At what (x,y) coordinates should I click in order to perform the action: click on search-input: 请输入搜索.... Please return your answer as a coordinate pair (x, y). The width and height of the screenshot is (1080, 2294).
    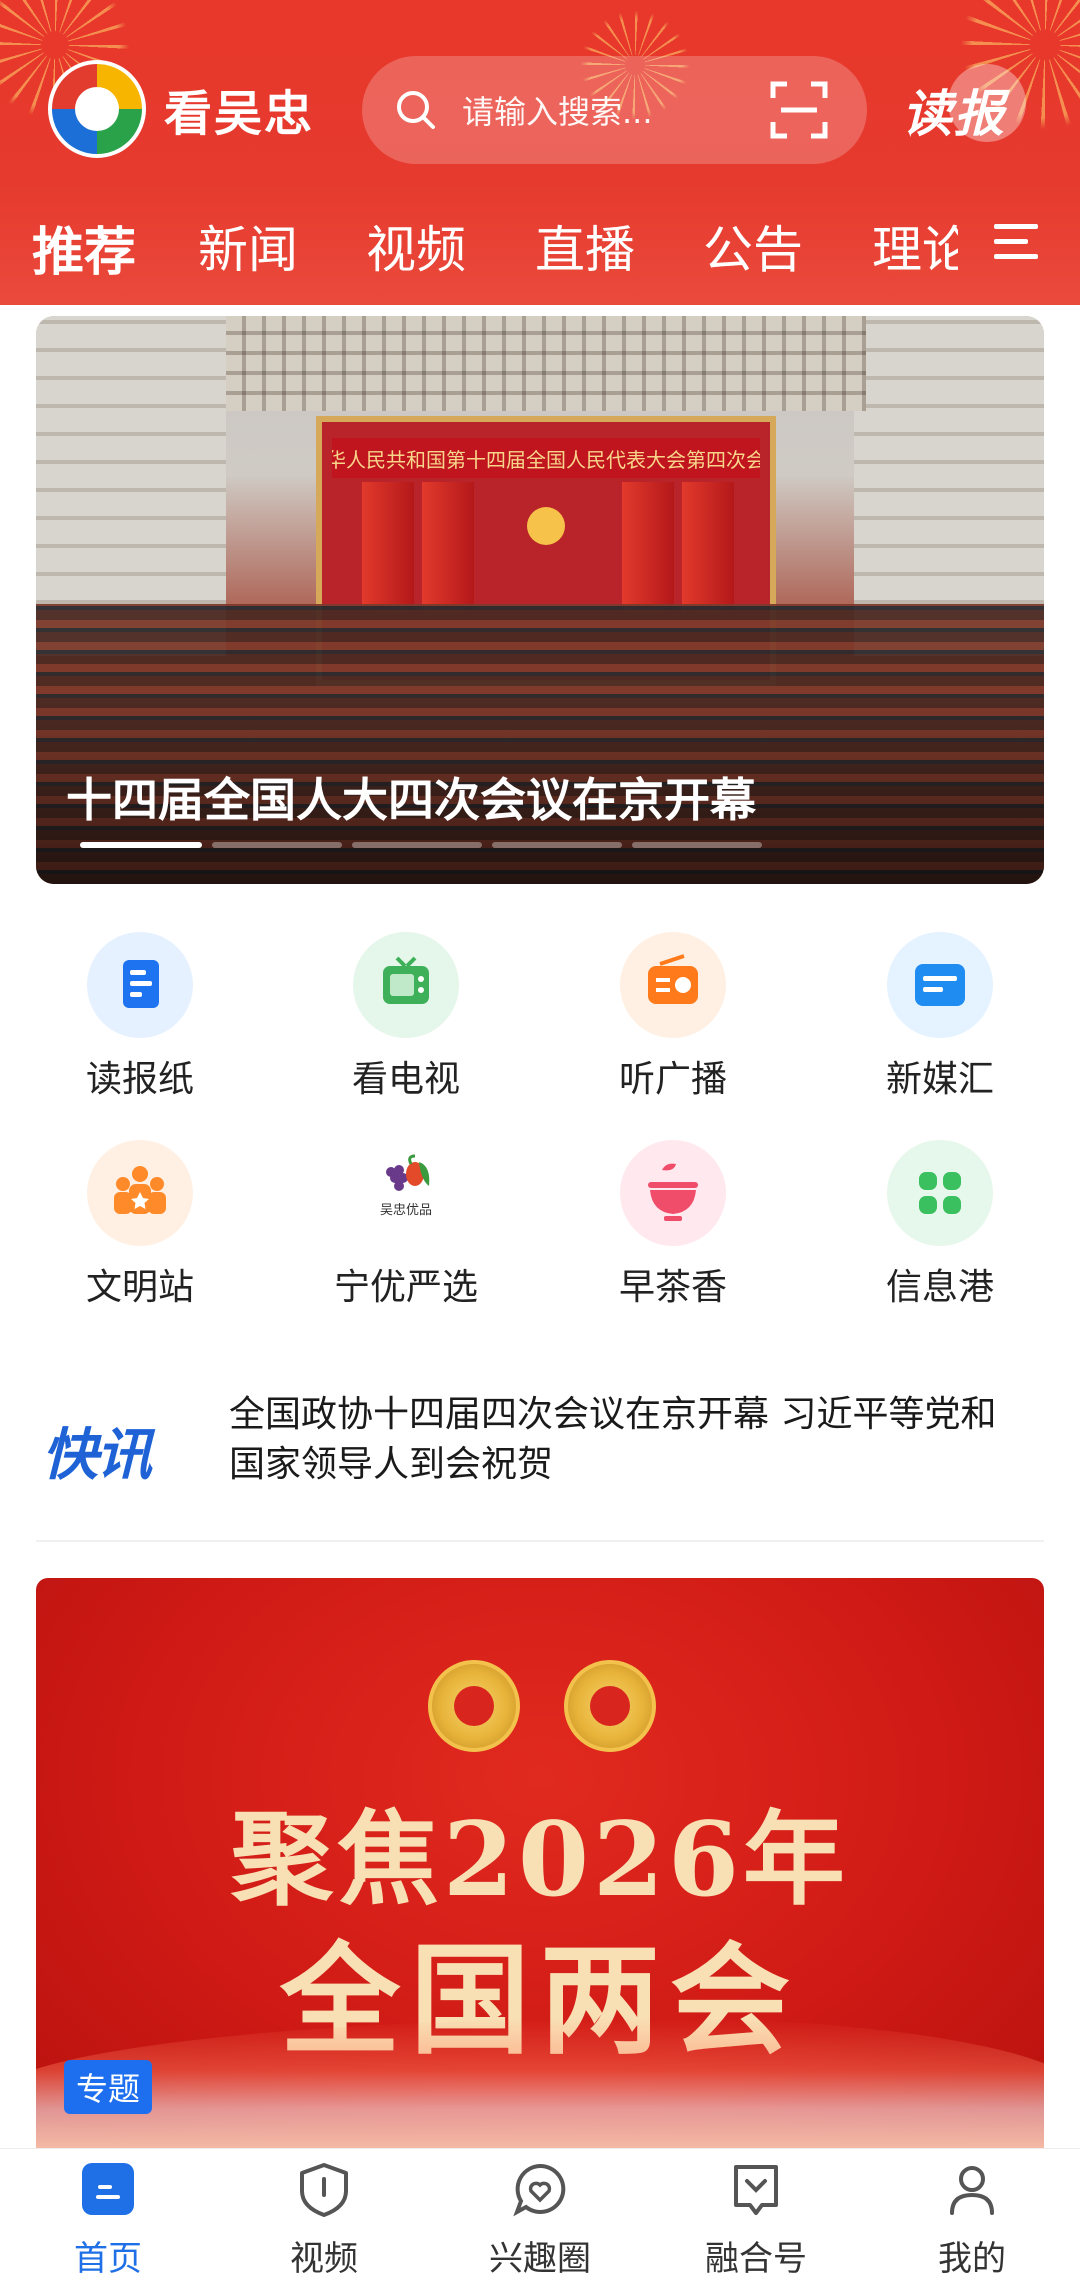
    Looking at the image, I should click on (614, 110).